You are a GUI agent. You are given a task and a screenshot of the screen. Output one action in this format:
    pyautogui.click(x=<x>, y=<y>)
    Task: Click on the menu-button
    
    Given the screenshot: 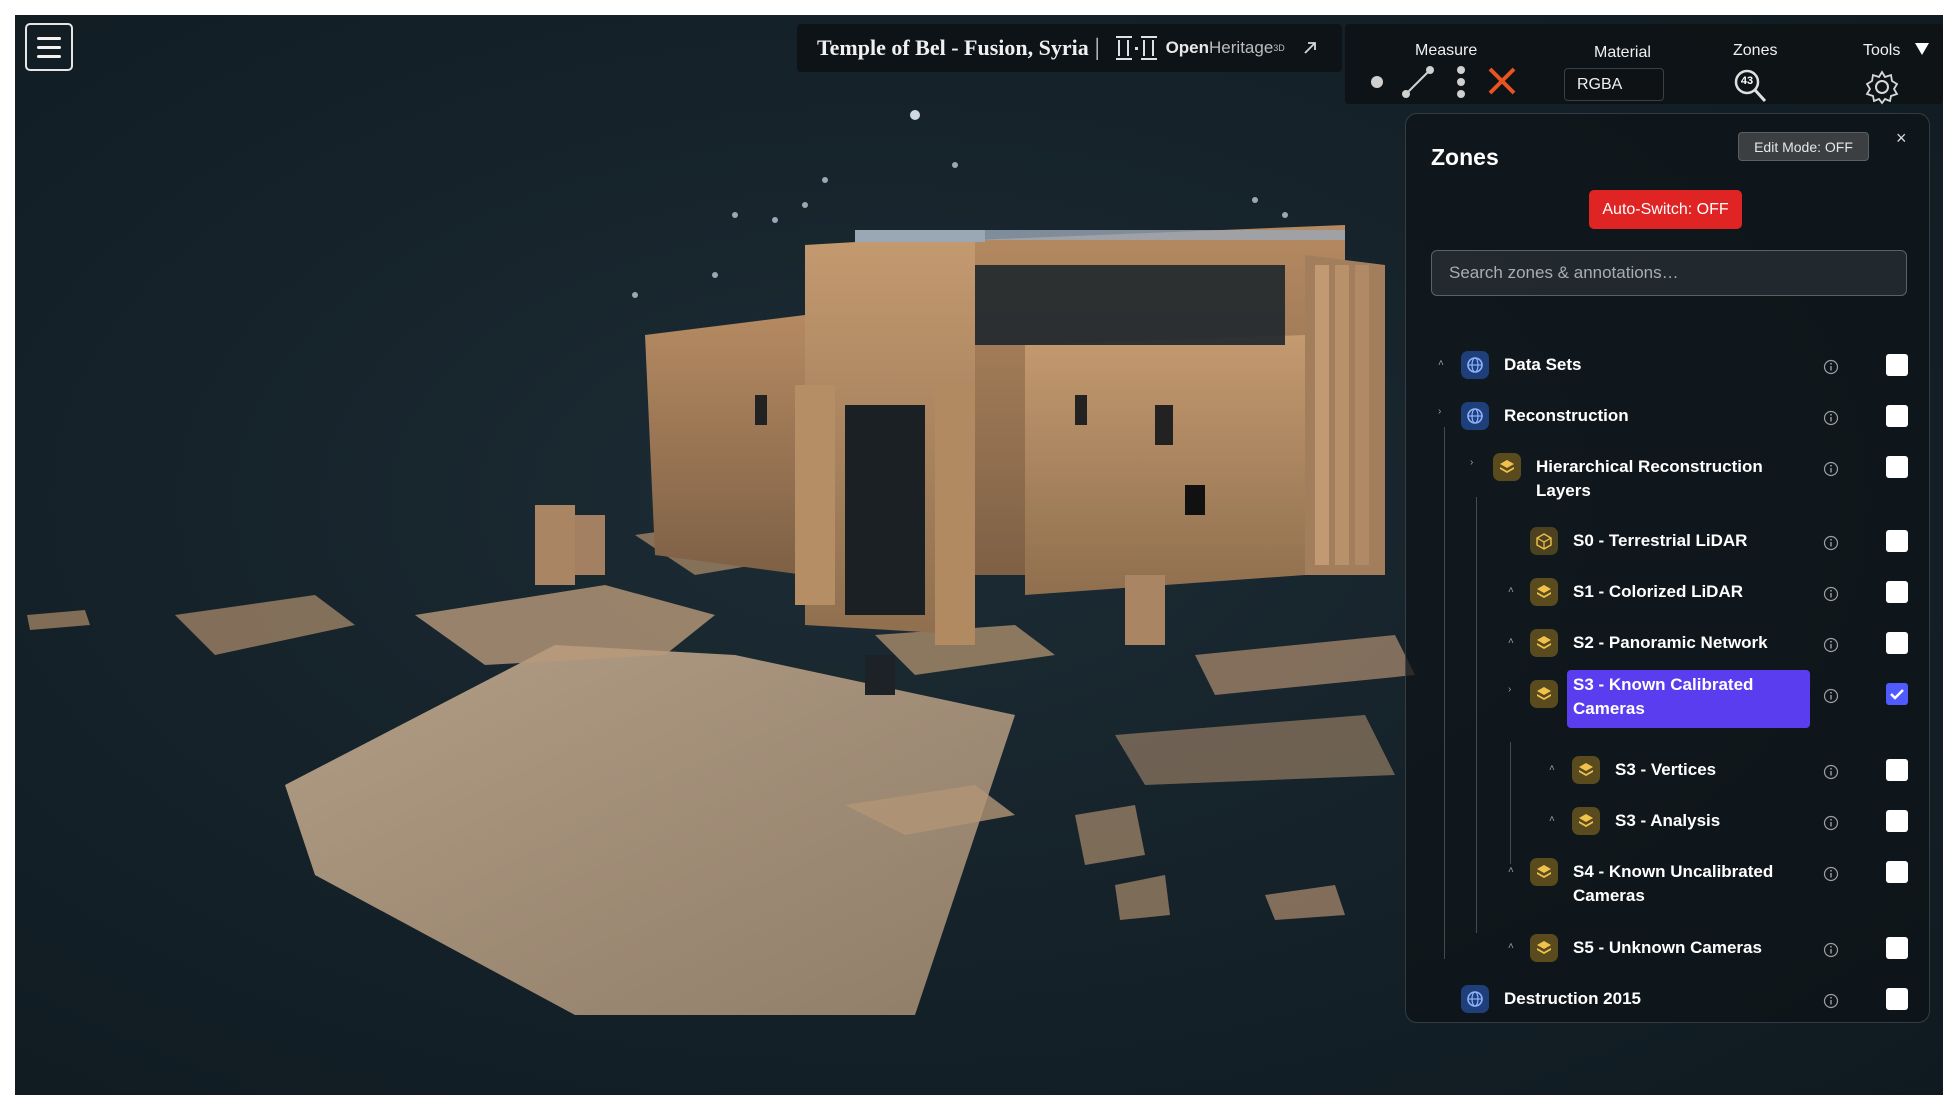 What is the action you would take?
    pyautogui.click(x=49, y=47)
    